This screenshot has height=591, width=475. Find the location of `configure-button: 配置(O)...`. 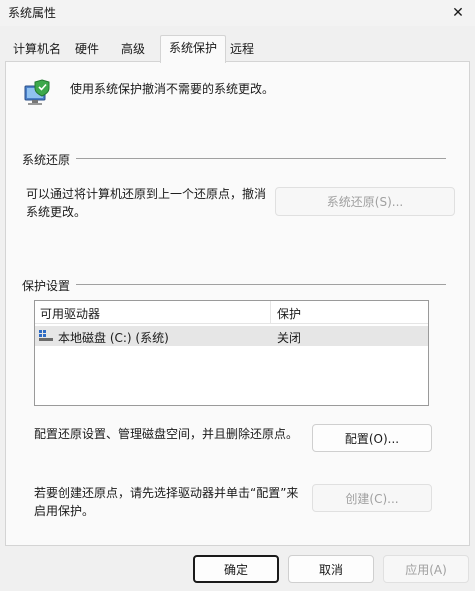

configure-button: 配置(O)... is located at coordinates (372, 438).